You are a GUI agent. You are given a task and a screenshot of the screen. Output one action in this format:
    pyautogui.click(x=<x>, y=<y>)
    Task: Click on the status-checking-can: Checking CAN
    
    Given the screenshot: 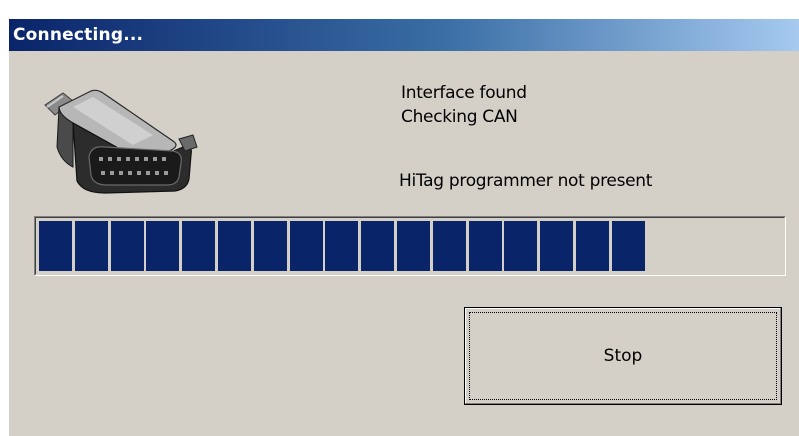 What is the action you would take?
    pyautogui.click(x=459, y=117)
    